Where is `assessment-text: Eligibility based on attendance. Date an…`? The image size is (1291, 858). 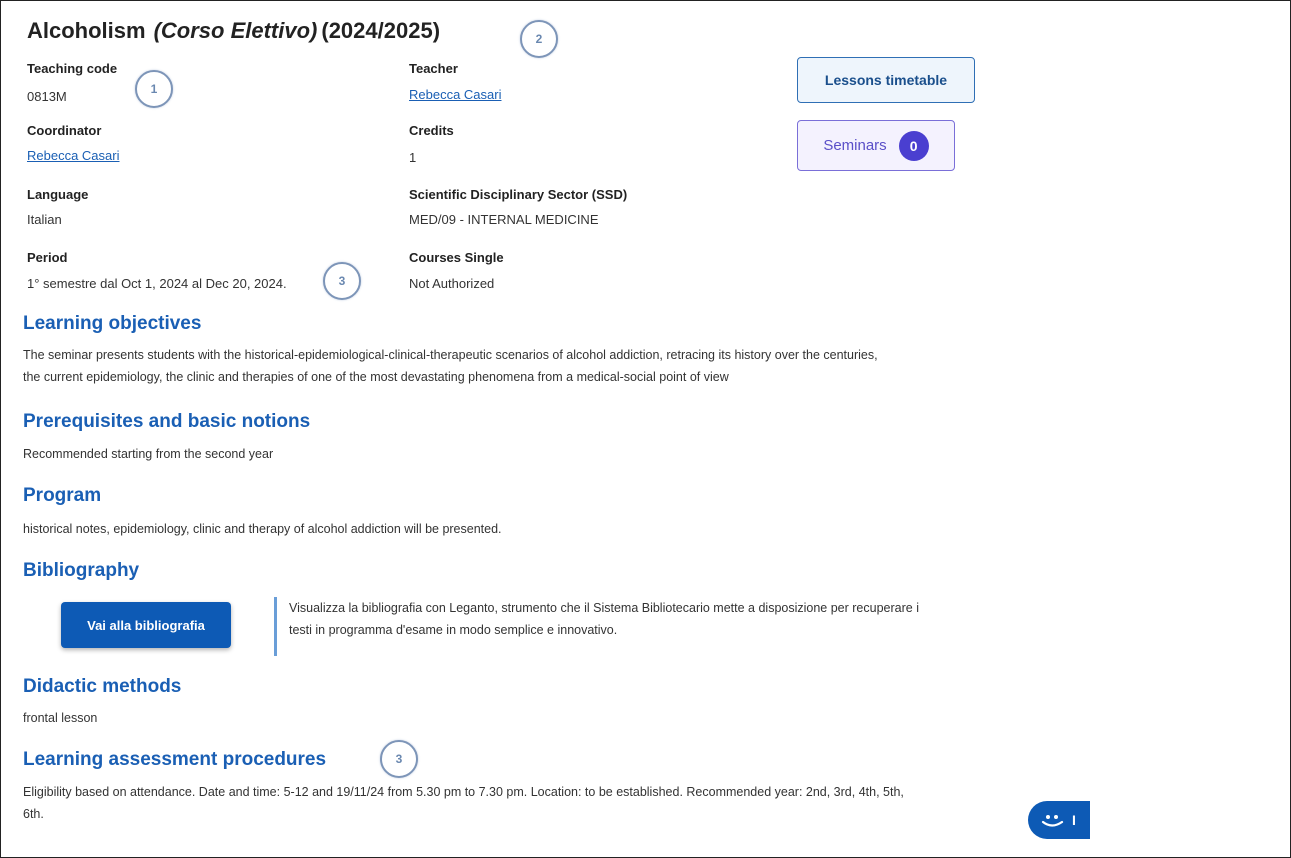 assessment-text: Eligibility based on attendance. Date an… is located at coordinates (543, 803).